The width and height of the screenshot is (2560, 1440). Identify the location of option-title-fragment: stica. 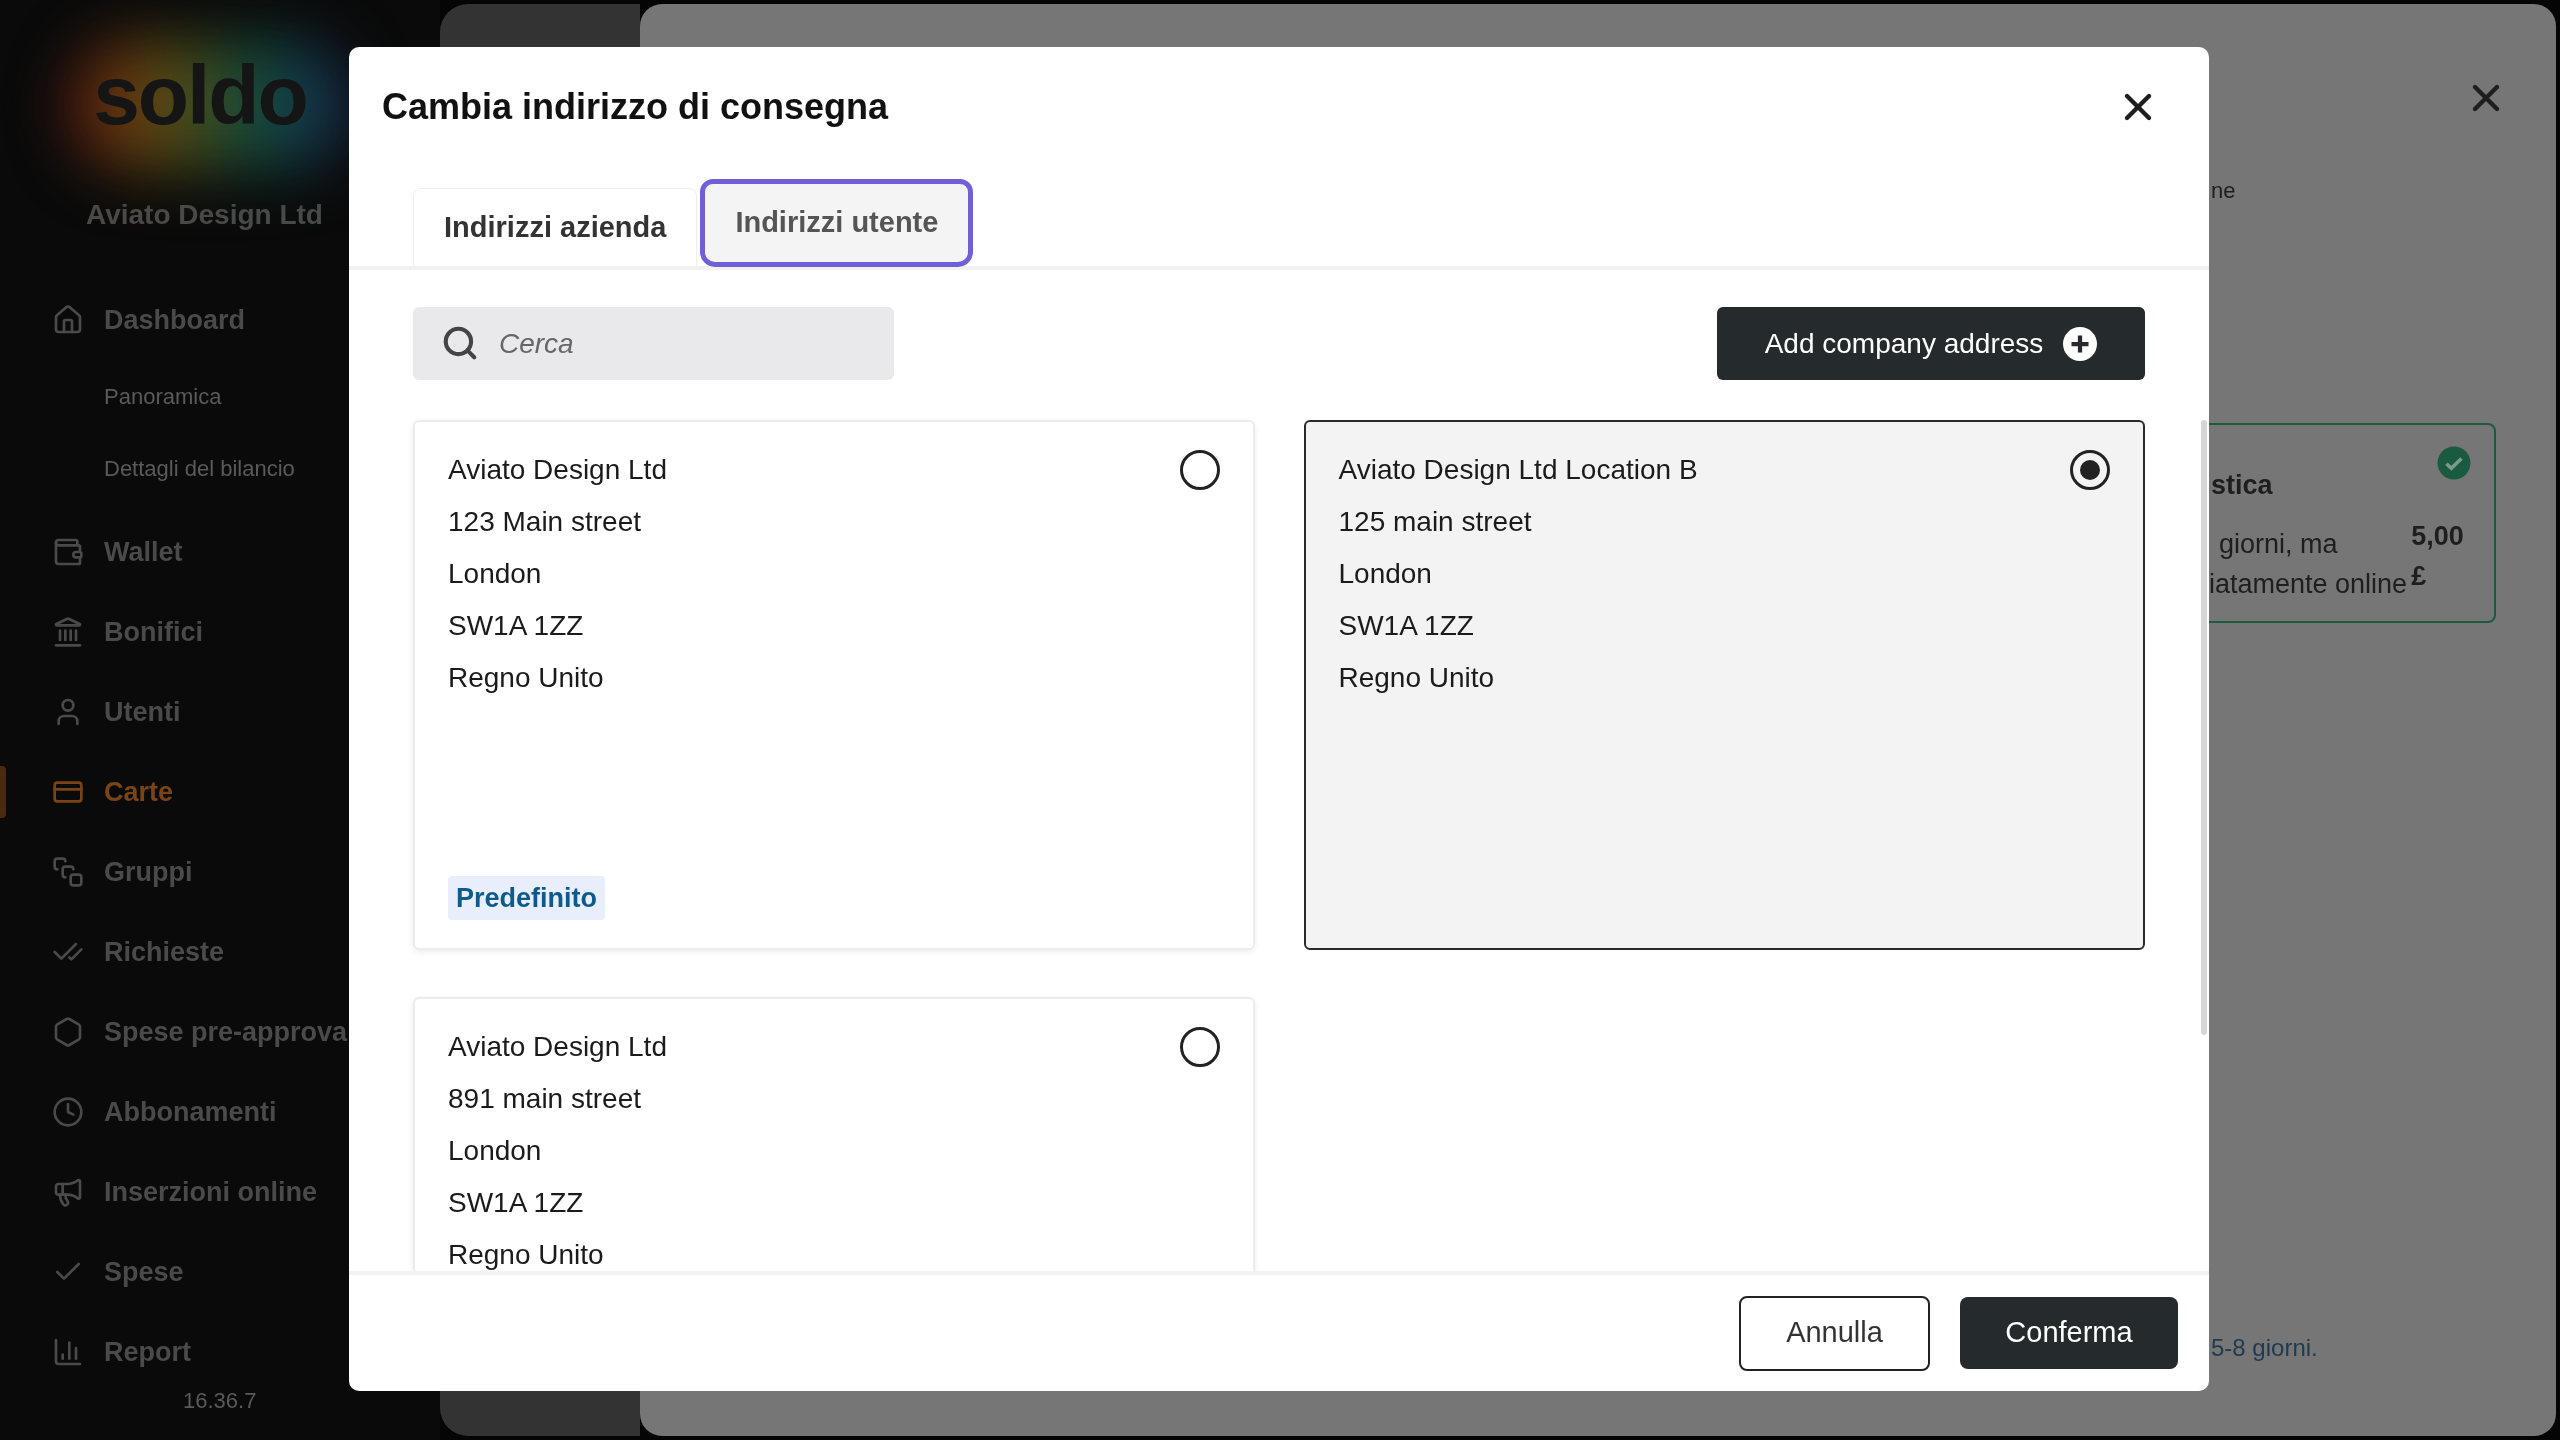
(2242, 485).